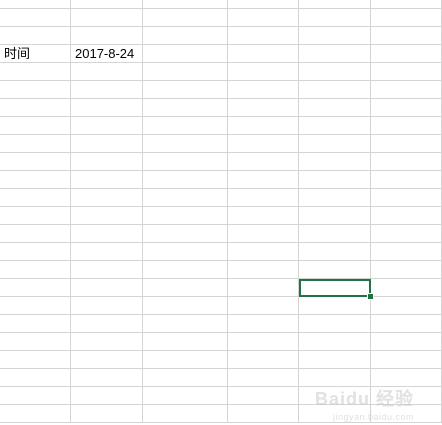  Describe the element at coordinates (185, 324) in the screenshot. I see `cell-r18-c2` at that location.